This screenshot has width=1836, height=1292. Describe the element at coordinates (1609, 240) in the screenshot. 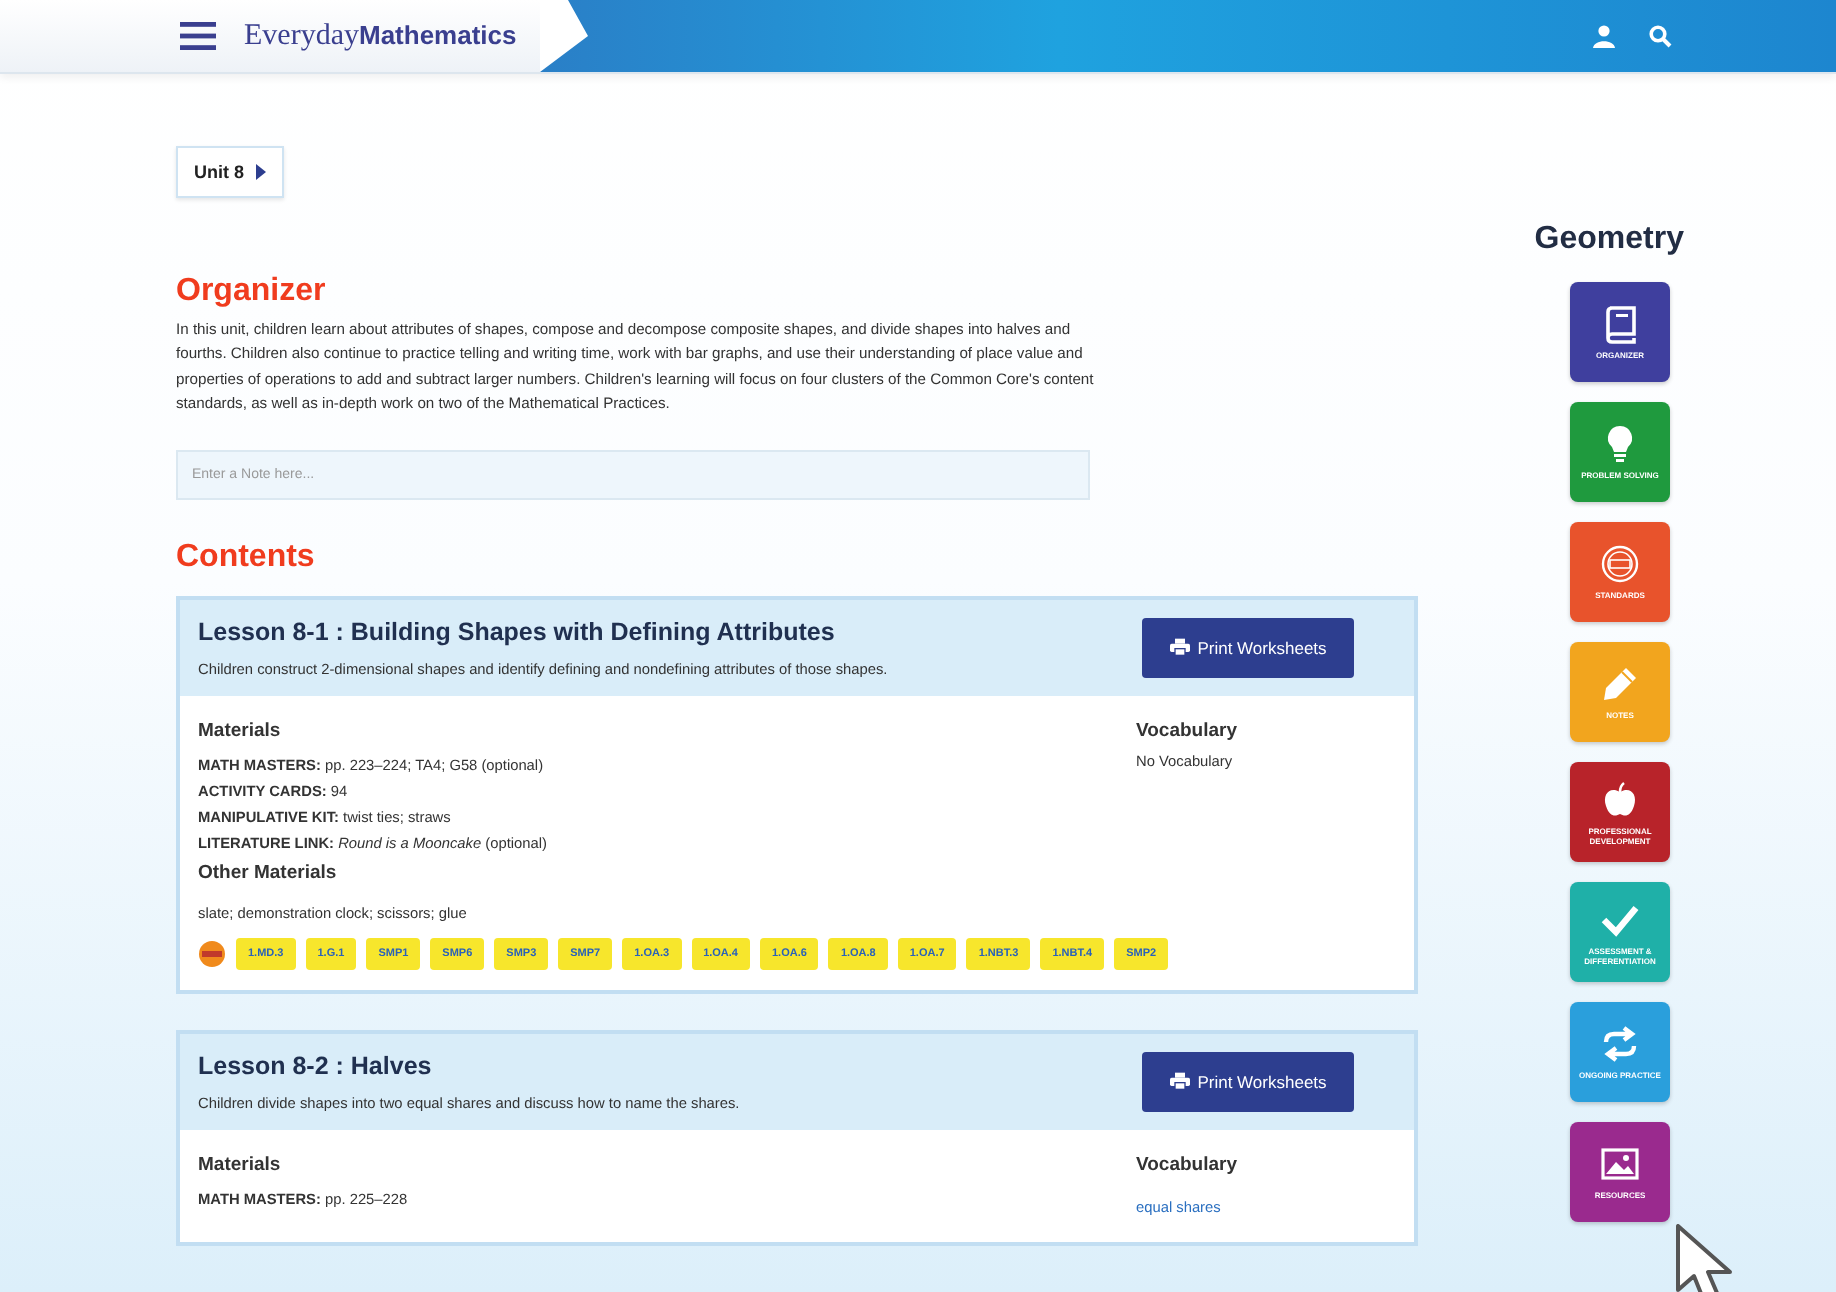

I see `page-title: Geometry` at that location.